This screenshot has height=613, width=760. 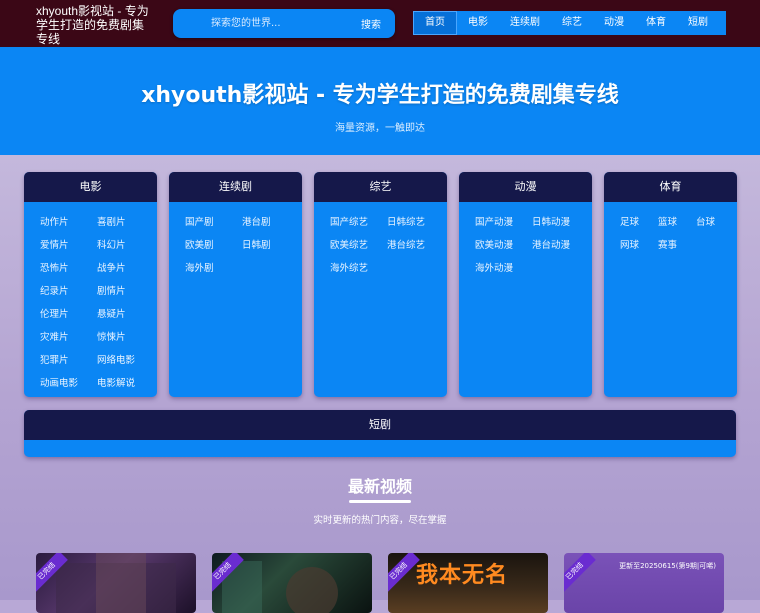 I want to click on category-title: 体育, so click(x=670, y=187).